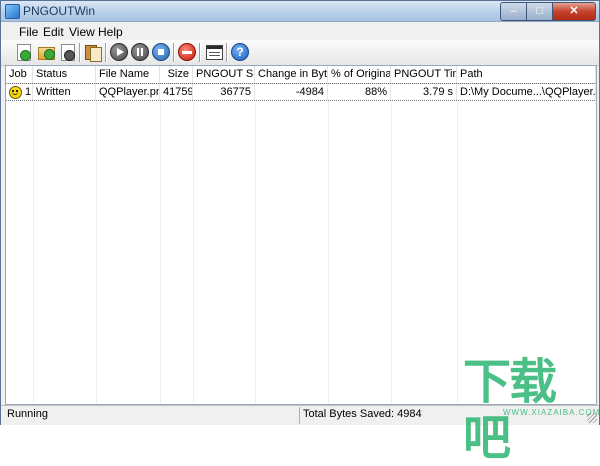  What do you see at coordinates (24, 52) in the screenshot?
I see `add-file-icon` at bounding box center [24, 52].